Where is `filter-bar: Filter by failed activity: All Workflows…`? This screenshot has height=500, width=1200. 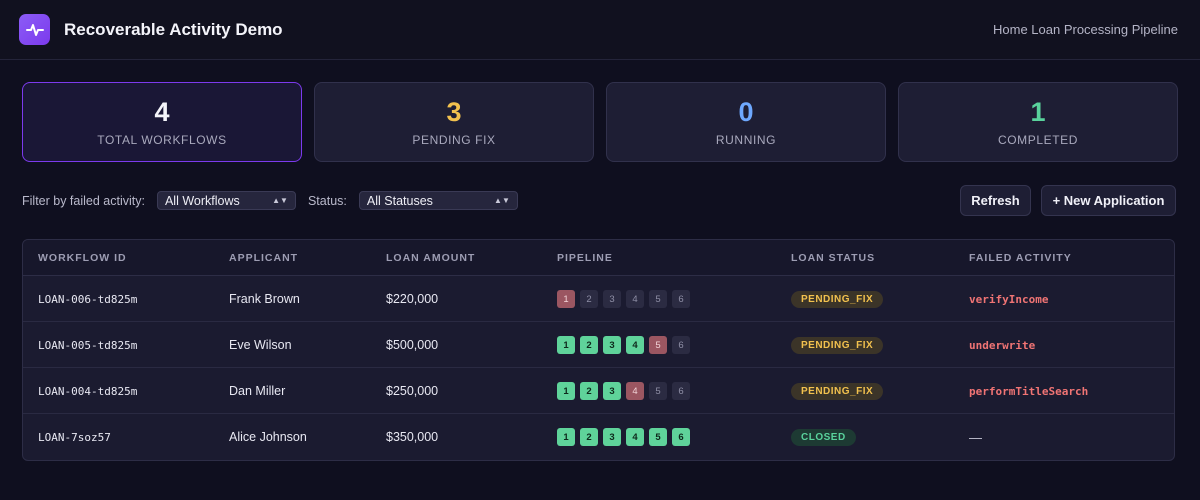
filter-bar: Filter by failed activity: All Workflows… is located at coordinates (599, 200).